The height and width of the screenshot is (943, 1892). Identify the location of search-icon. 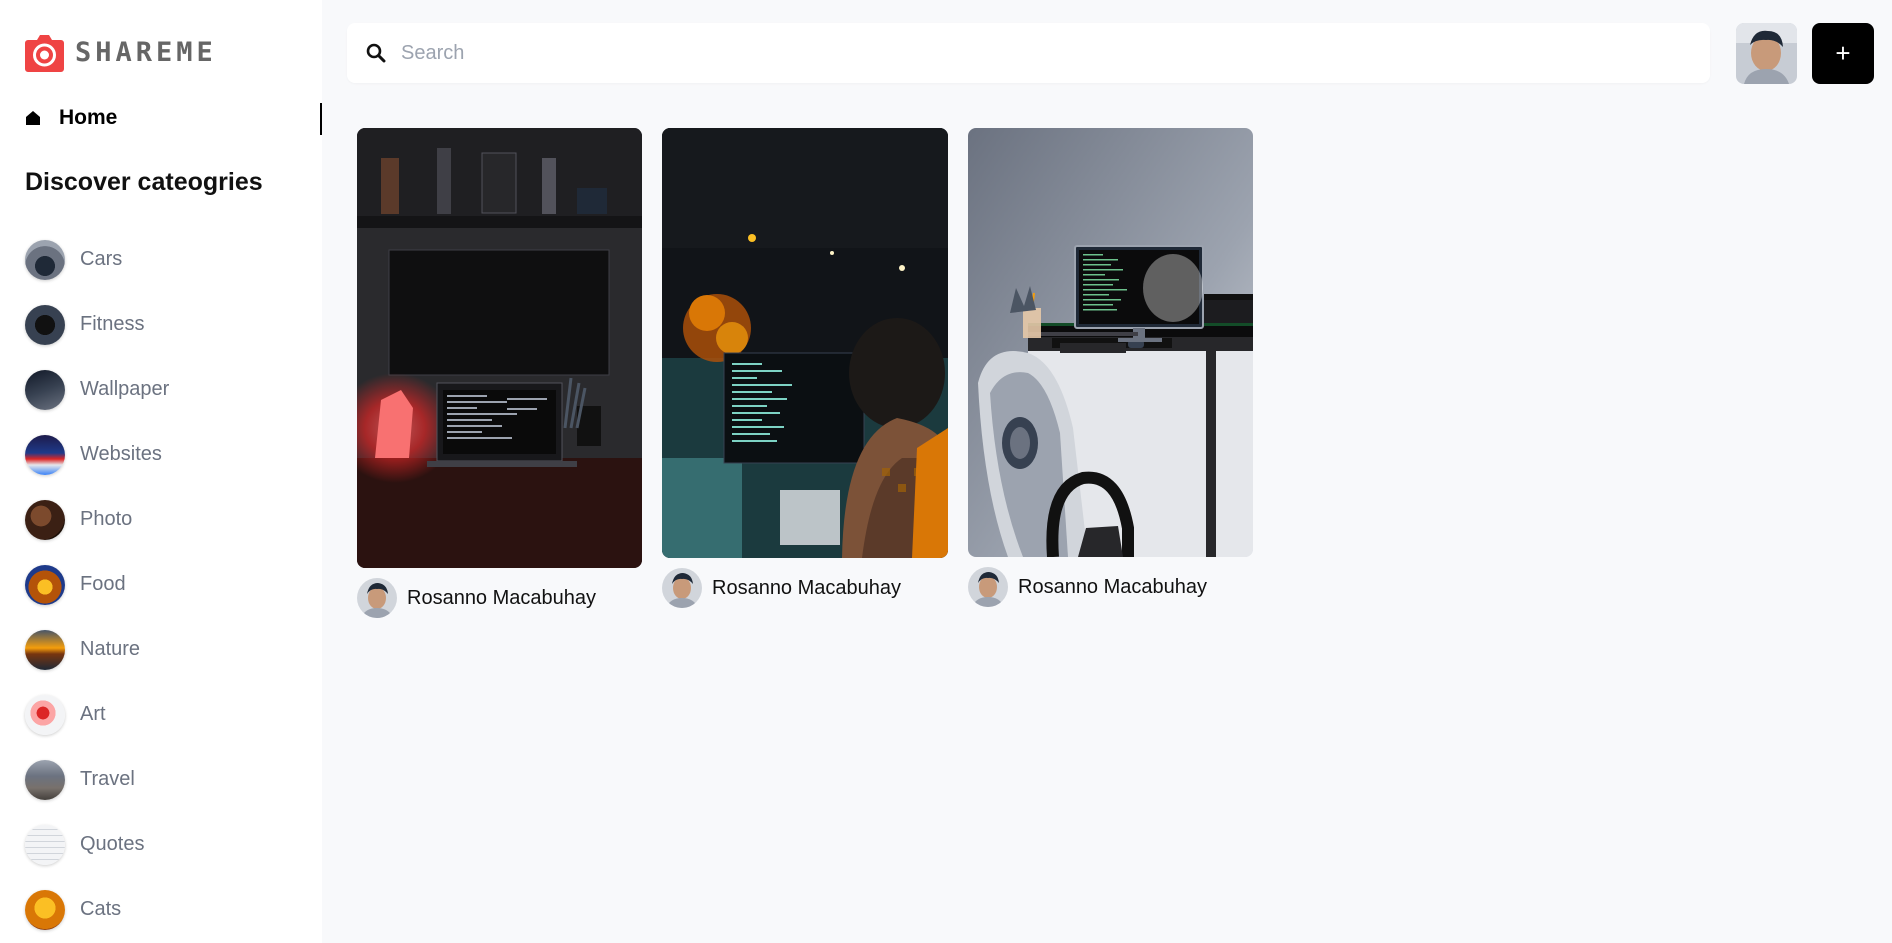
(376, 53).